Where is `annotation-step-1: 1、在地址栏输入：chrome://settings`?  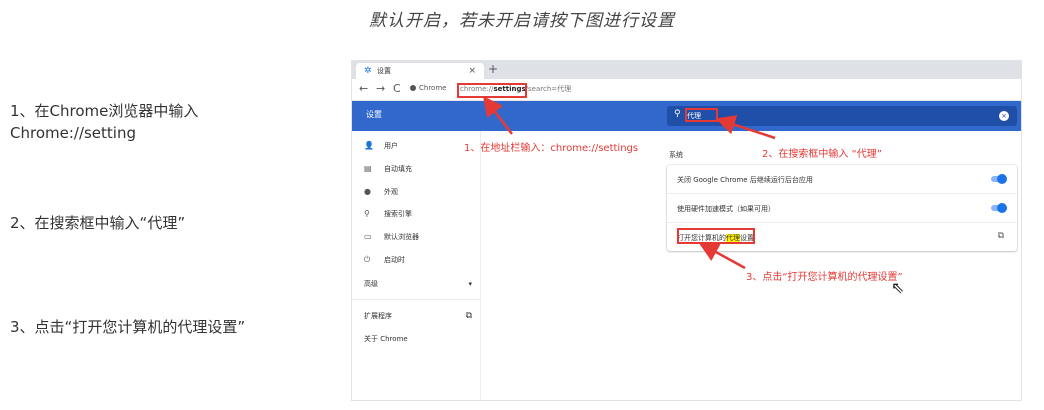
annotation-step-1: 1、在地址栏输入：chrome://settings is located at coordinates (551, 148).